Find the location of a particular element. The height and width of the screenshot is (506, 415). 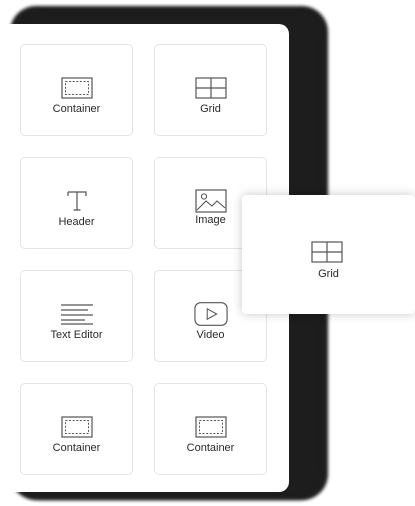

dragged-widget-label: Grid is located at coordinates (328, 274).